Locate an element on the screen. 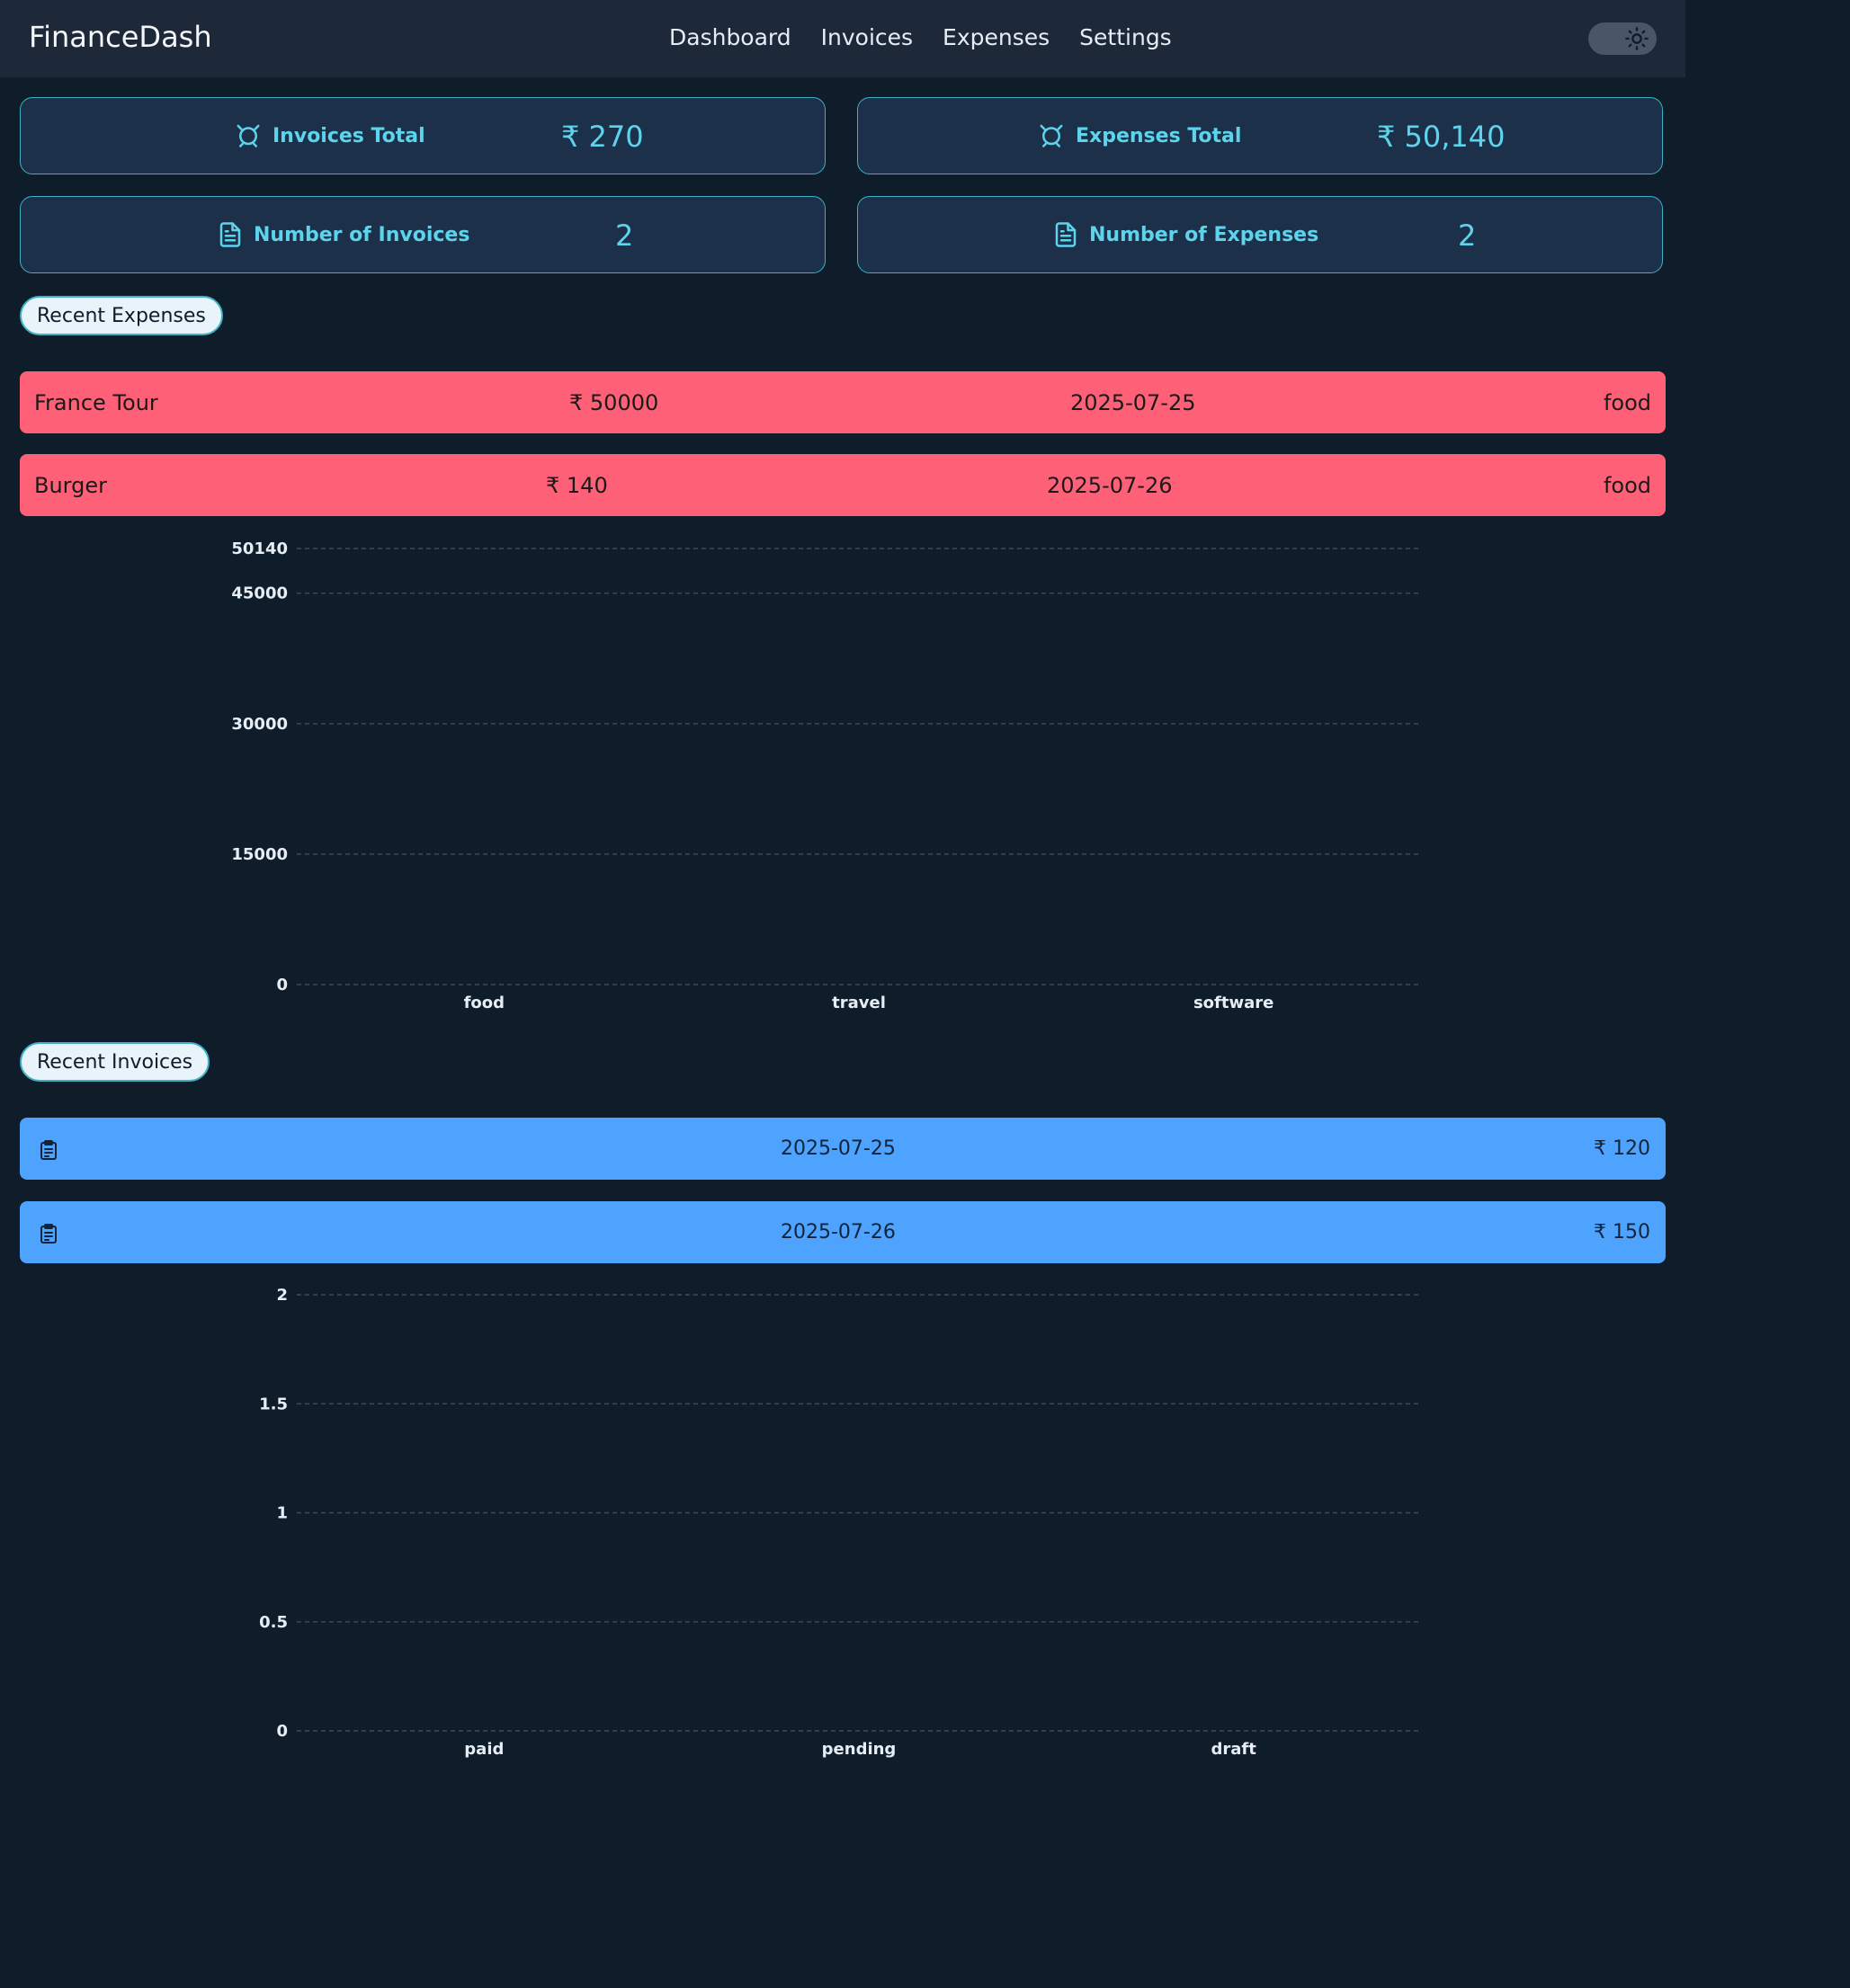 The image size is (1850, 1988). number-of-expenses-card: Number of Expenses 2 is located at coordinates (1260, 234).